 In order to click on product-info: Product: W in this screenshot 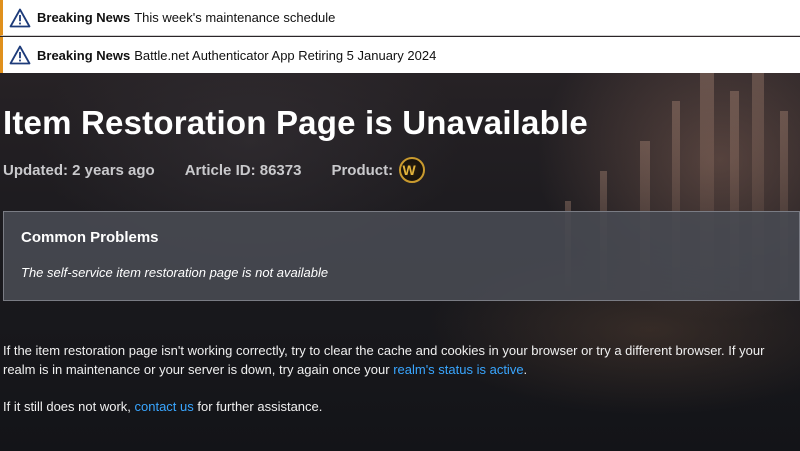, I will do `click(381, 170)`.